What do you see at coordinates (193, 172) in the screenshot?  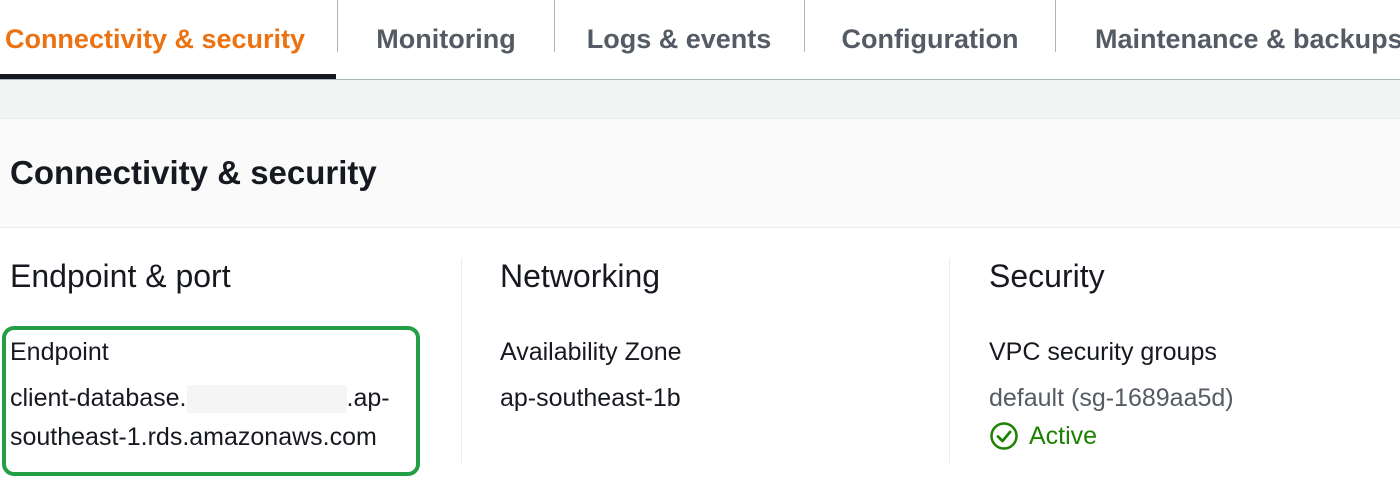 I see `panel-title: Connectivity & security` at bounding box center [193, 172].